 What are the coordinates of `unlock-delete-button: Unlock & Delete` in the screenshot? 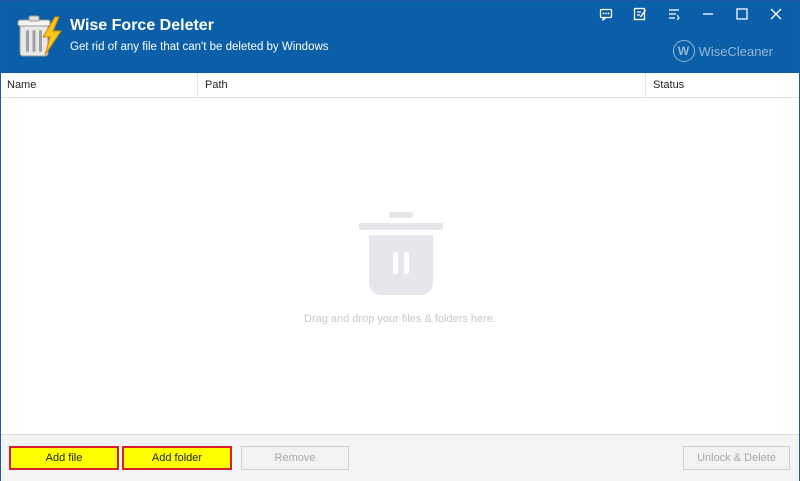 It's located at (736, 458).